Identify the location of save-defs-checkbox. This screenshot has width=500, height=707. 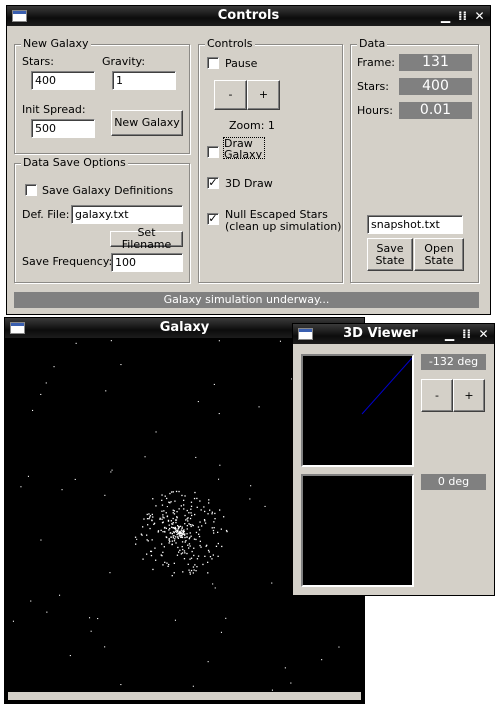
(31, 190).